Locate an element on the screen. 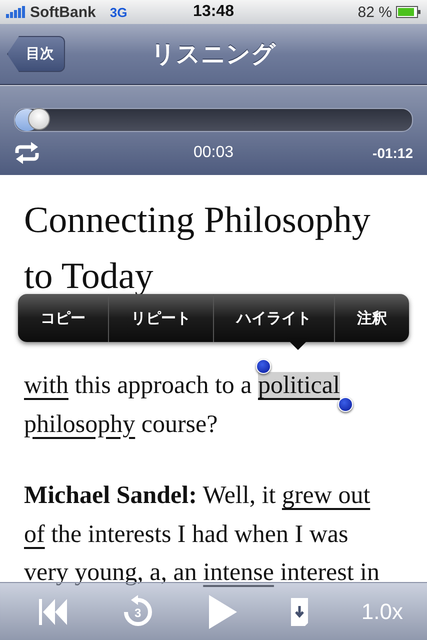 The width and height of the screenshot is (427, 640). battery-icon is located at coordinates (408, 12).